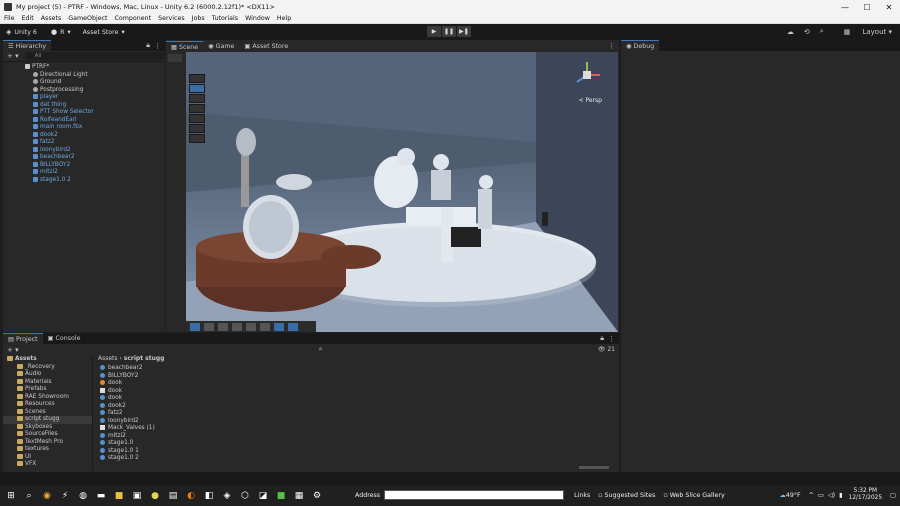 The height and width of the screenshot is (506, 900). What do you see at coordinates (108, 358) in the screenshot?
I see `breadcrumb-assets: Assets` at bounding box center [108, 358].